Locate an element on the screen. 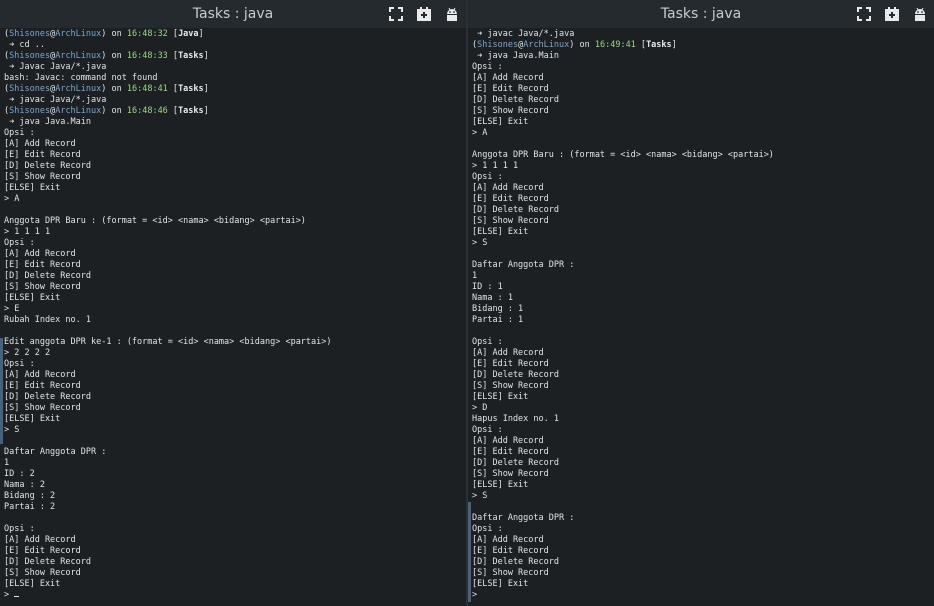 The image size is (934, 606). output-line: Hapus Index no. 1 is located at coordinates (515, 419).